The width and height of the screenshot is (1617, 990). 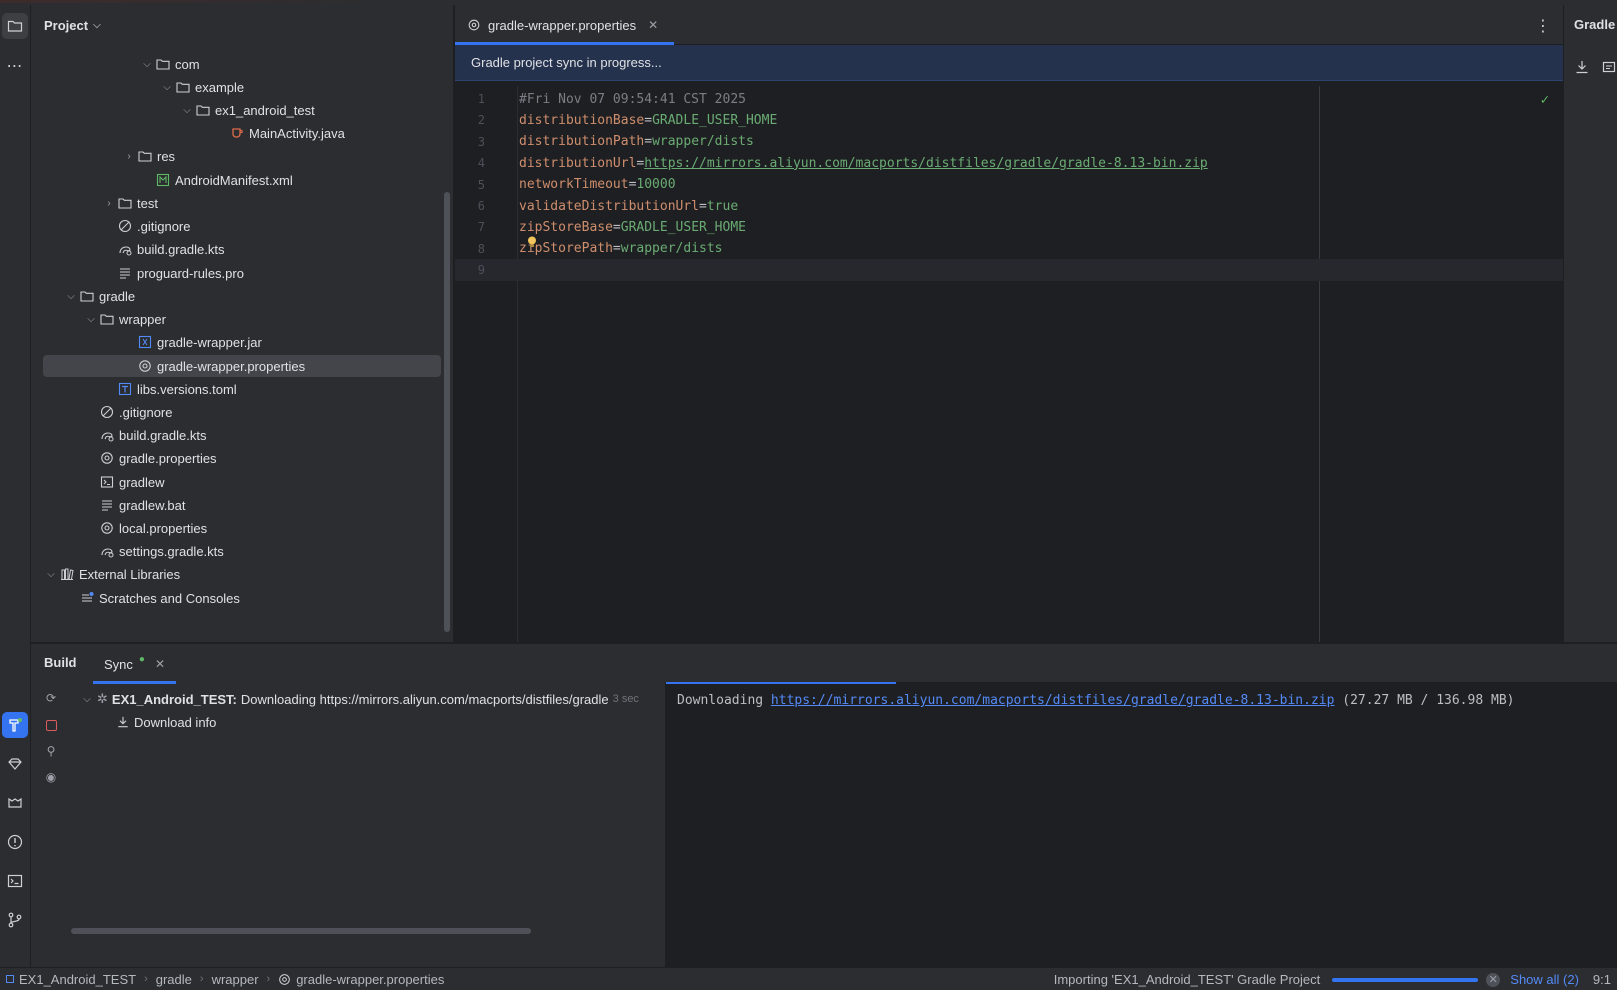 I want to click on project-tool-button, so click(x=15, y=26).